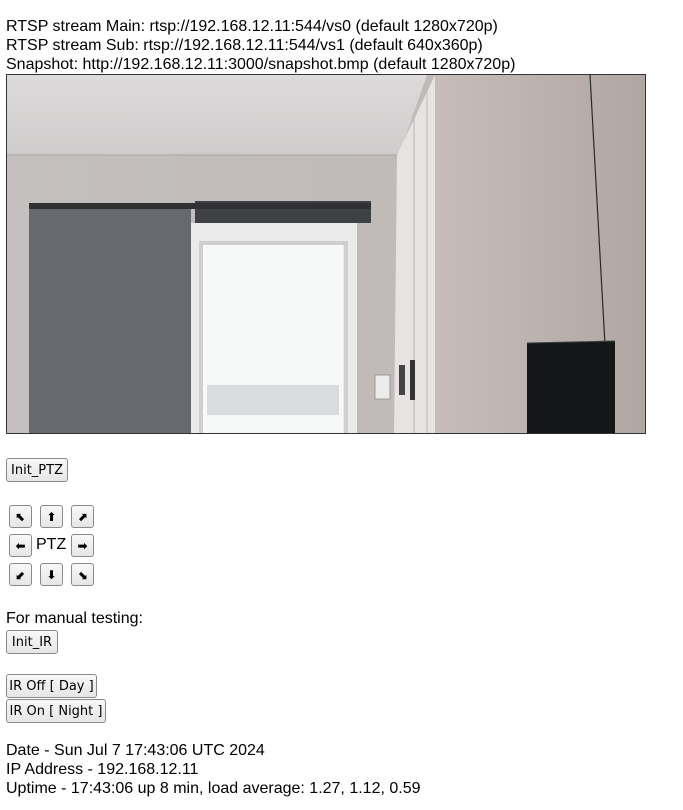 The image size is (683, 810). Describe the element at coordinates (51, 544) in the screenshot. I see `ptz-label: PTZ` at that location.